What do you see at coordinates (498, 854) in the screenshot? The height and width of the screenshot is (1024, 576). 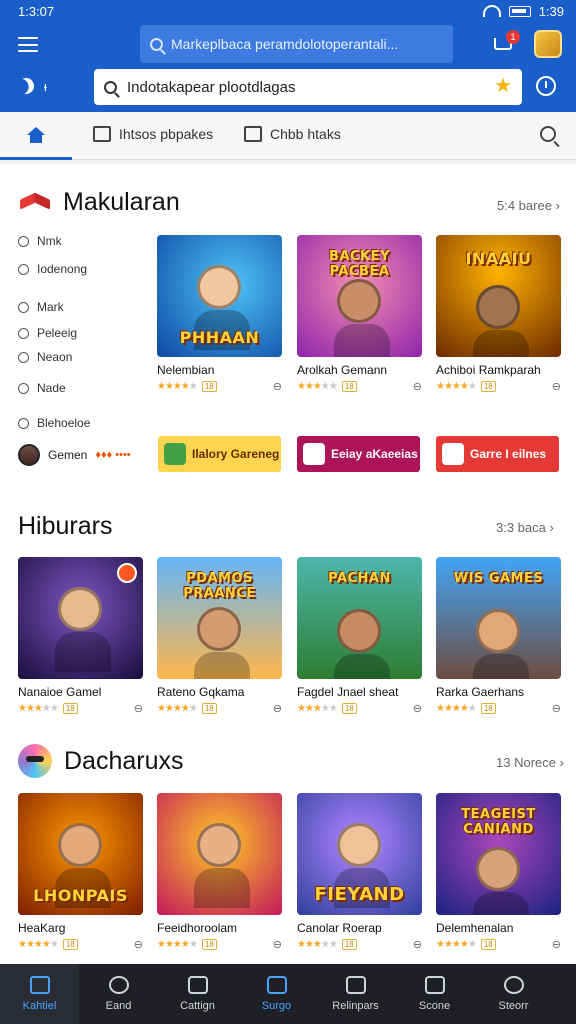 I see `game-thumbnail: TEAGEIST CANIAND` at bounding box center [498, 854].